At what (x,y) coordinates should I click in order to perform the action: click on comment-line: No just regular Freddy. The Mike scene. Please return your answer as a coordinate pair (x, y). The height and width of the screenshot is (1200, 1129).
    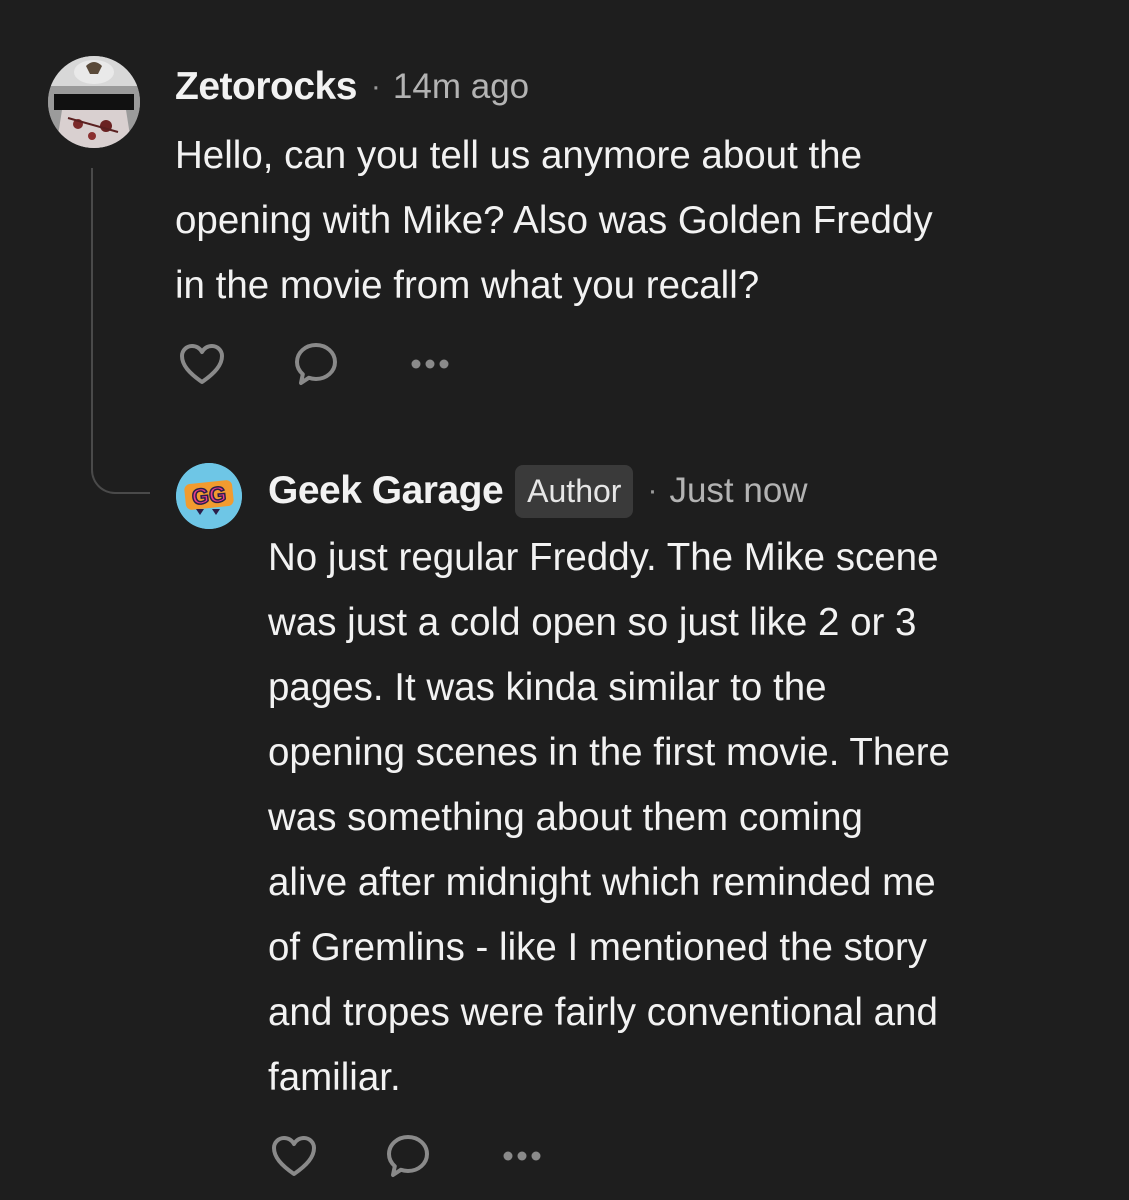
    Looking at the image, I should click on (603, 557).